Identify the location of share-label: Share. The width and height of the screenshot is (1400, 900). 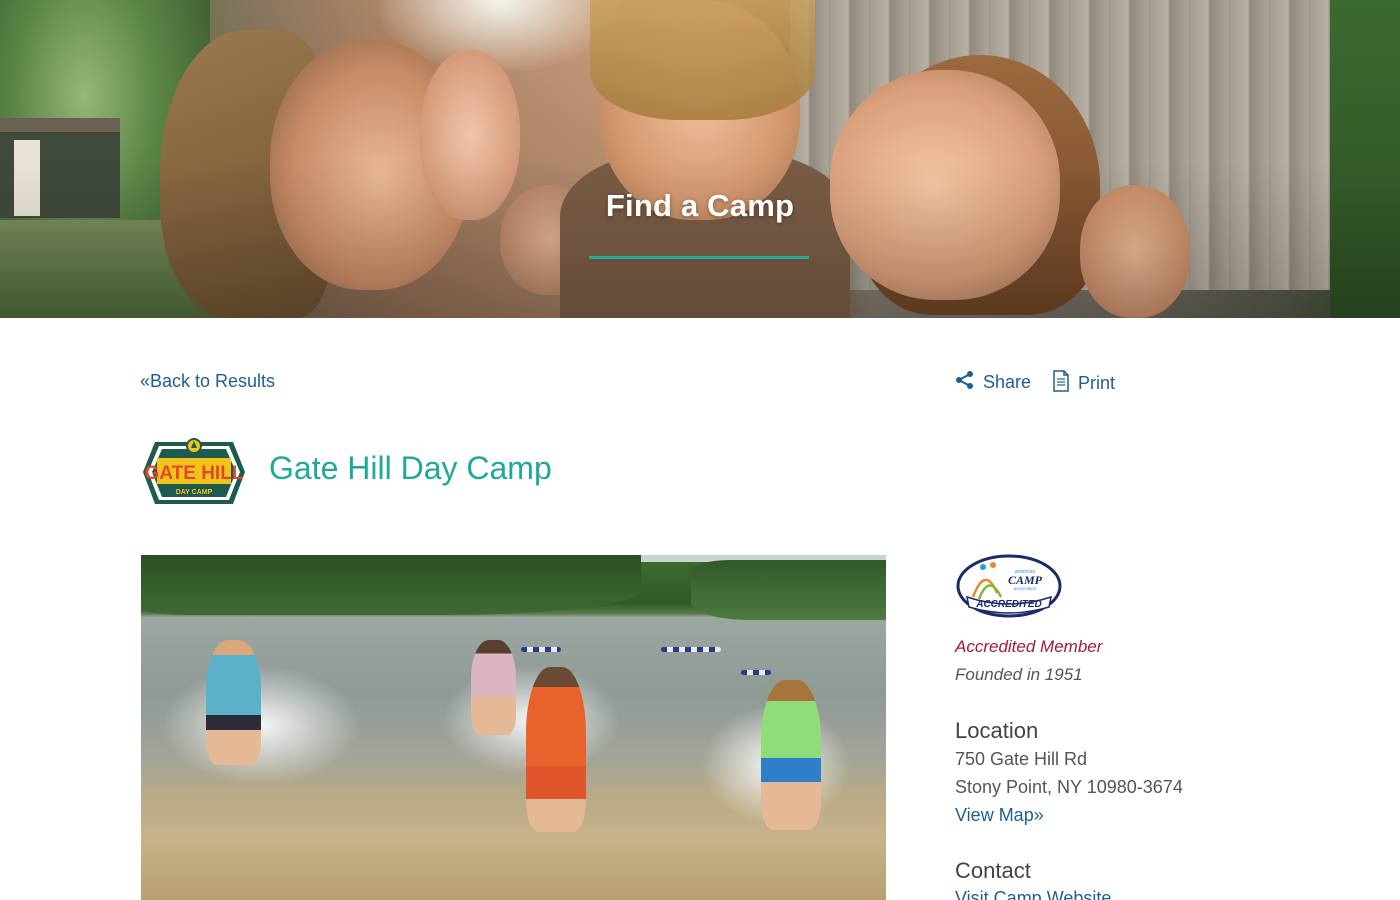
(1007, 382).